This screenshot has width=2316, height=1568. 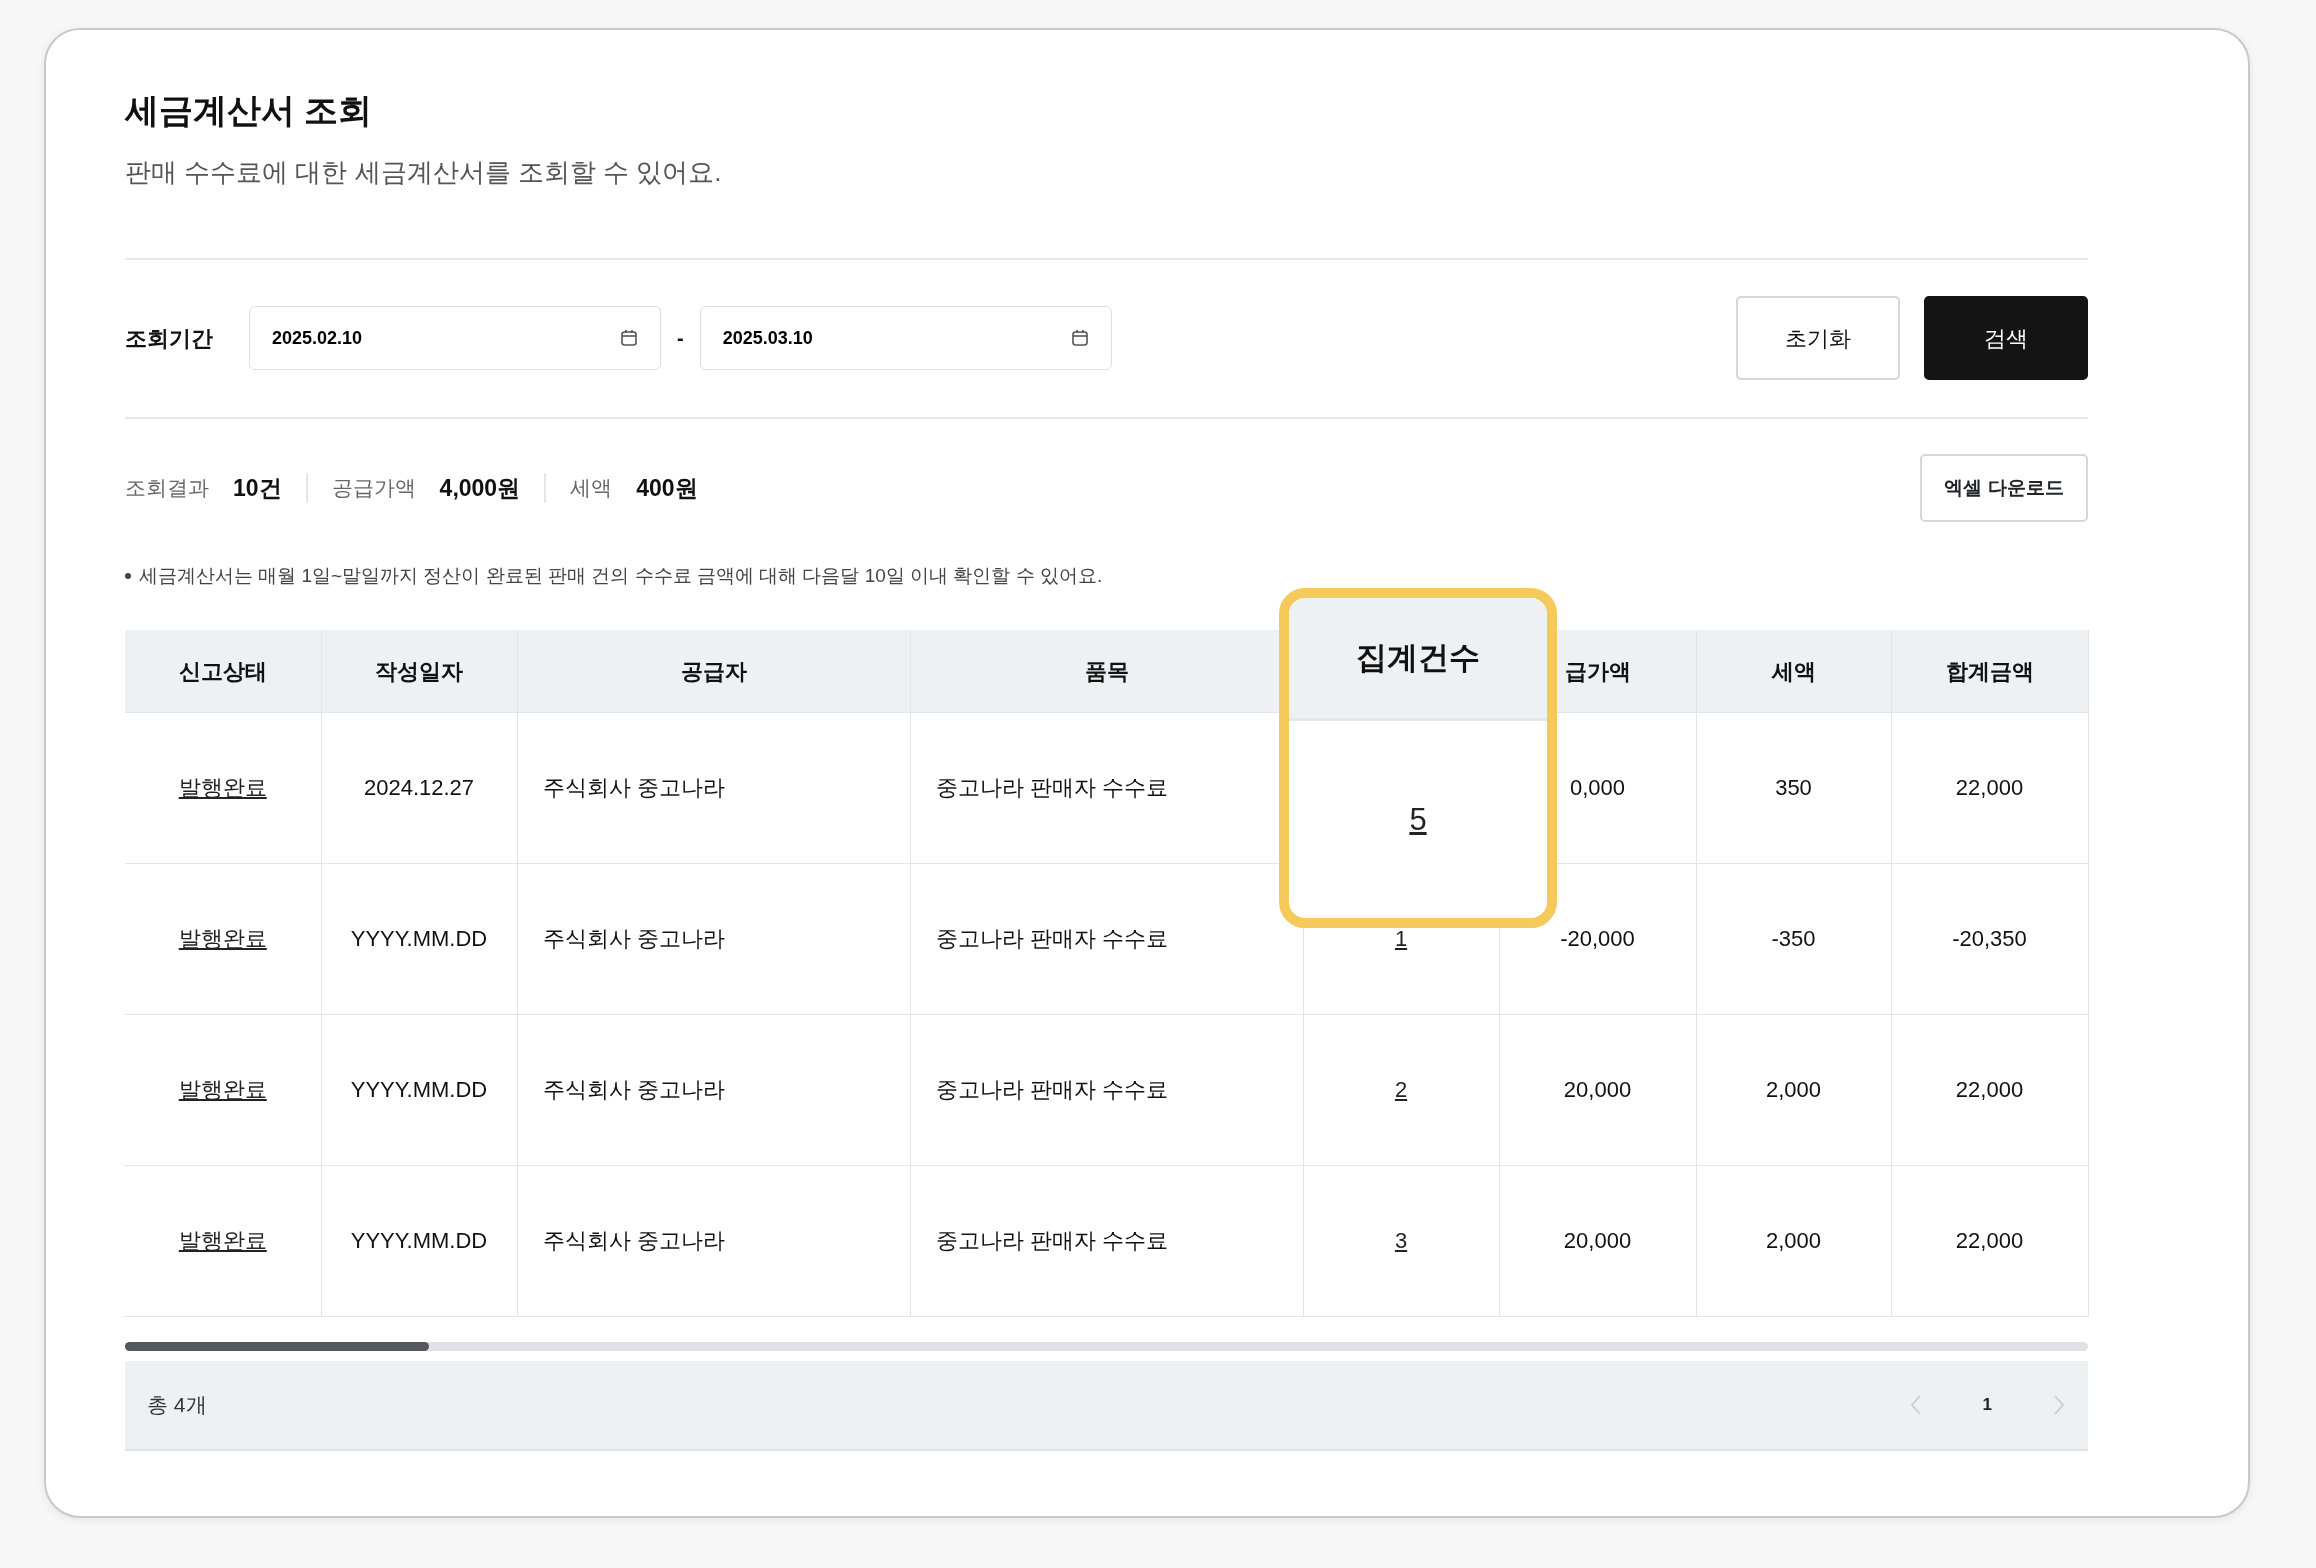 What do you see at coordinates (2004, 487) in the screenshot?
I see `excel-download-button: 엑셀 다운로드` at bounding box center [2004, 487].